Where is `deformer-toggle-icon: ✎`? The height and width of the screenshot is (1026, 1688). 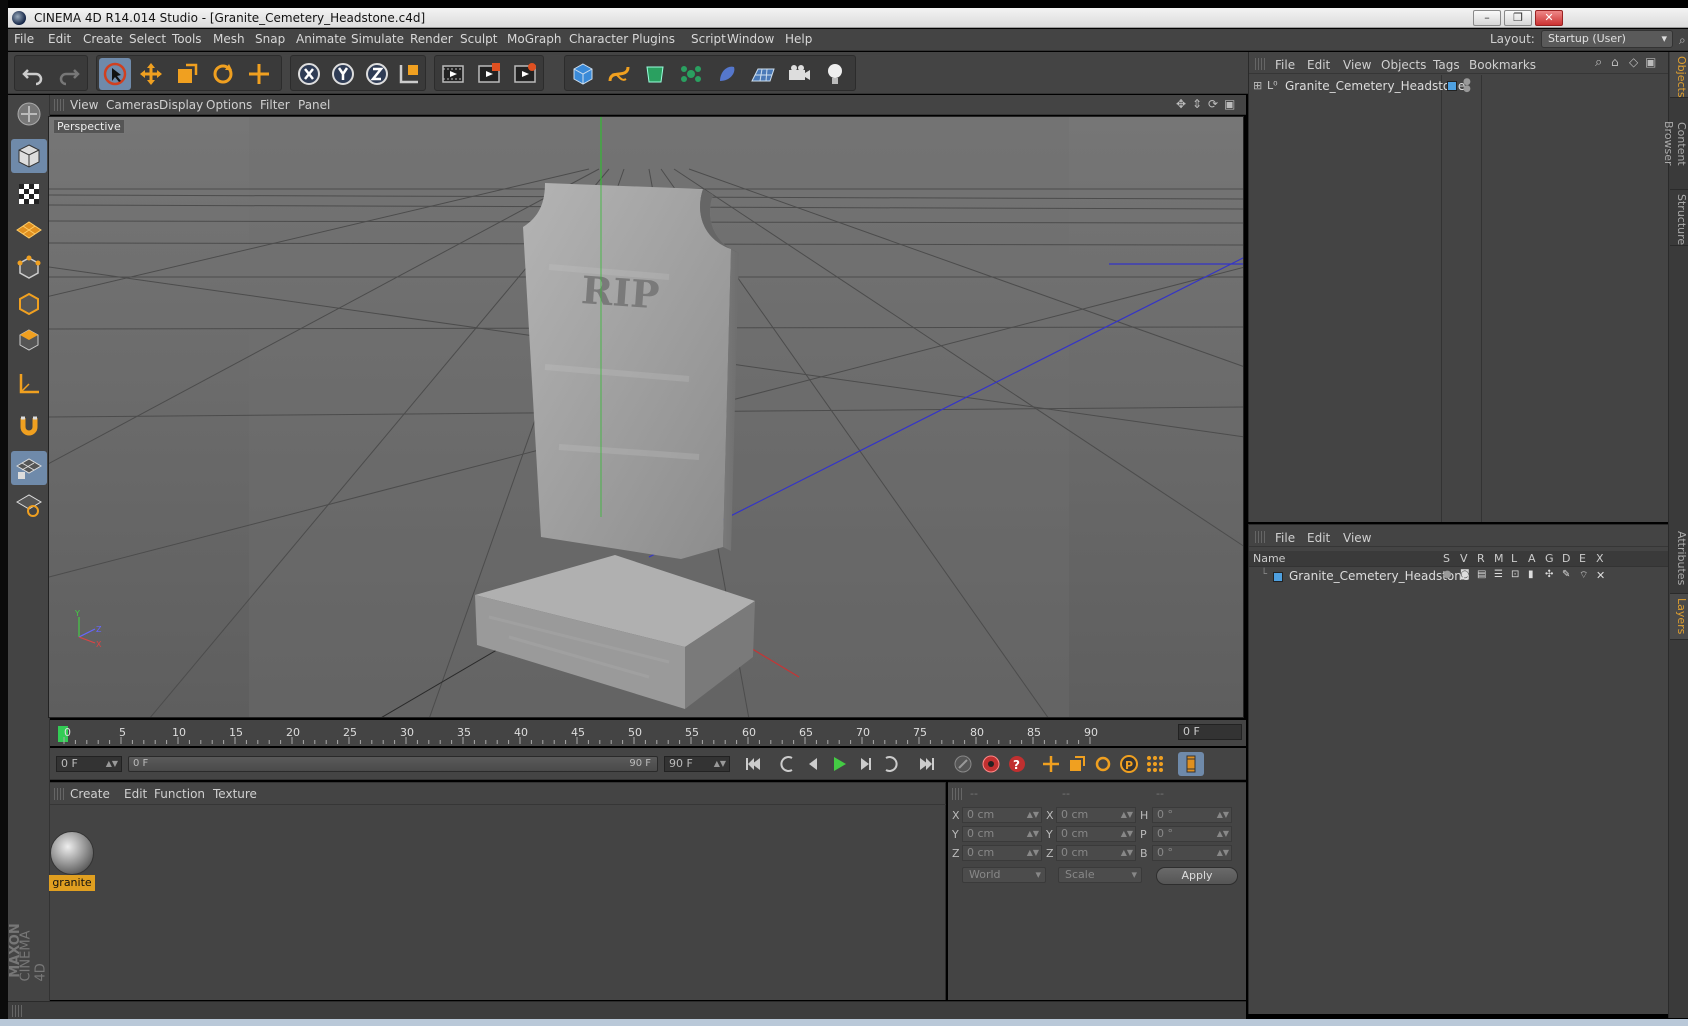 deformer-toggle-icon: ✎ is located at coordinates (1566, 574).